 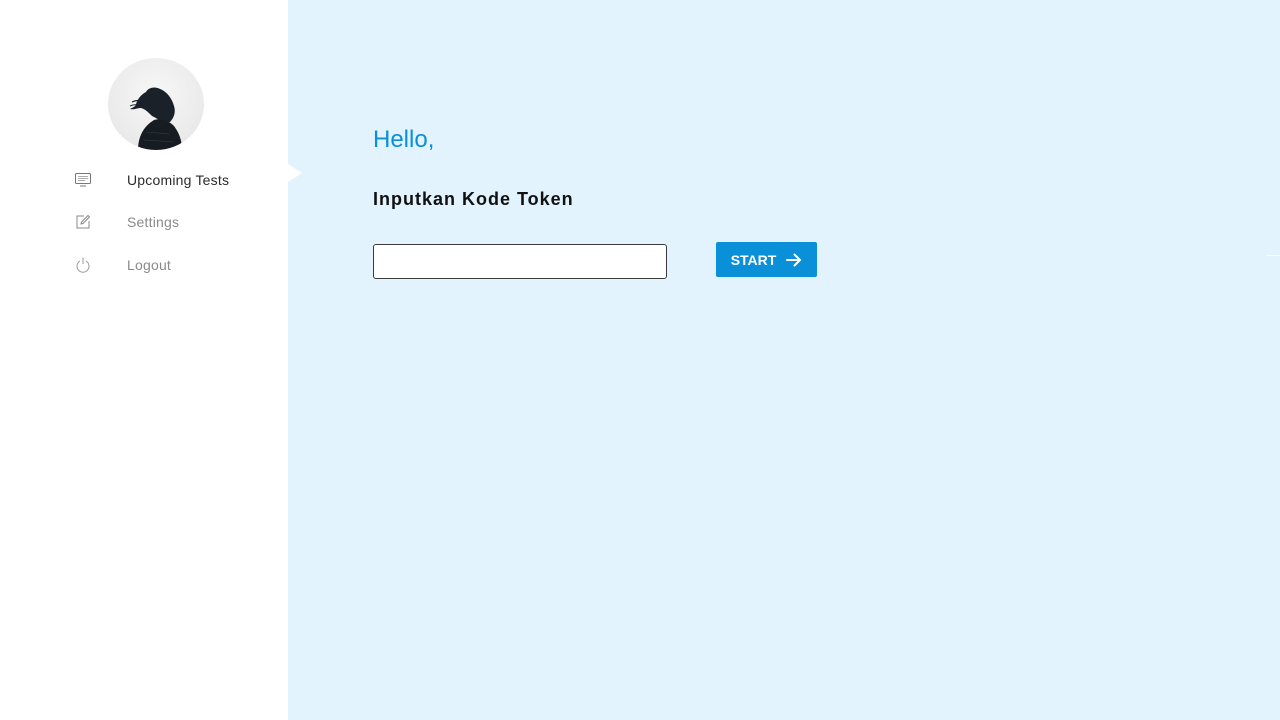 I want to click on sidebar-item-label: Settings, so click(x=153, y=222).